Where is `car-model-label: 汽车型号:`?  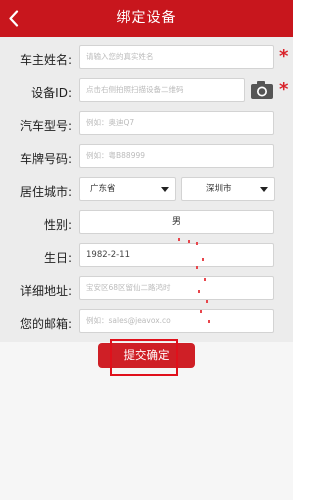
car-model-label: 汽车型号: is located at coordinates (45, 126).